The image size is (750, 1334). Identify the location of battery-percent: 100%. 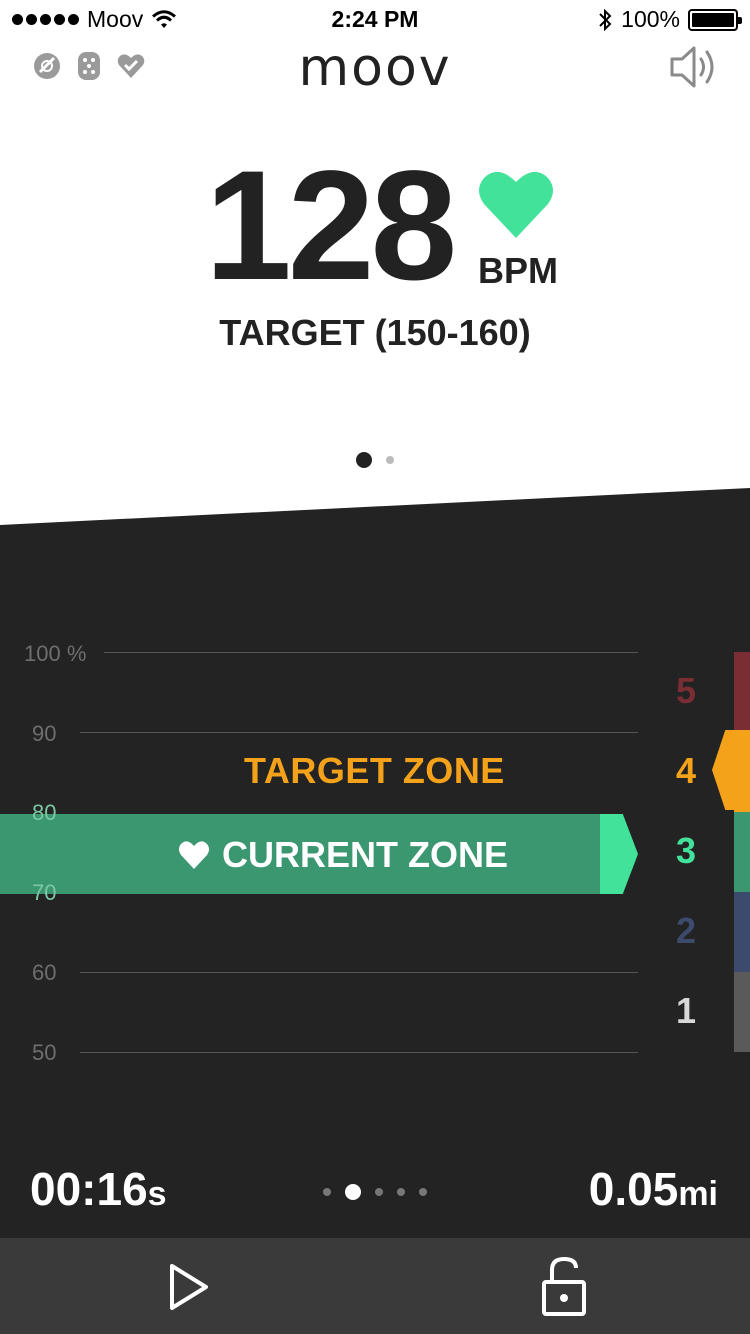
(650, 19).